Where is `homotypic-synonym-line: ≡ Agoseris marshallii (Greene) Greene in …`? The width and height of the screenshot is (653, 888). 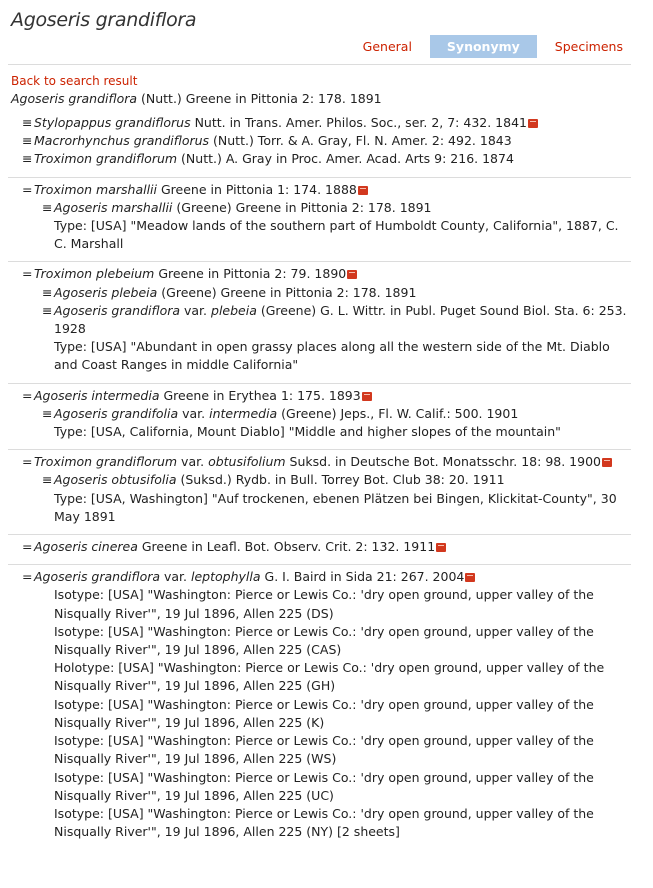
homotypic-synonym-line: ≡ Agoseris marshallii (Greene) Greene in … is located at coordinates (319, 208).